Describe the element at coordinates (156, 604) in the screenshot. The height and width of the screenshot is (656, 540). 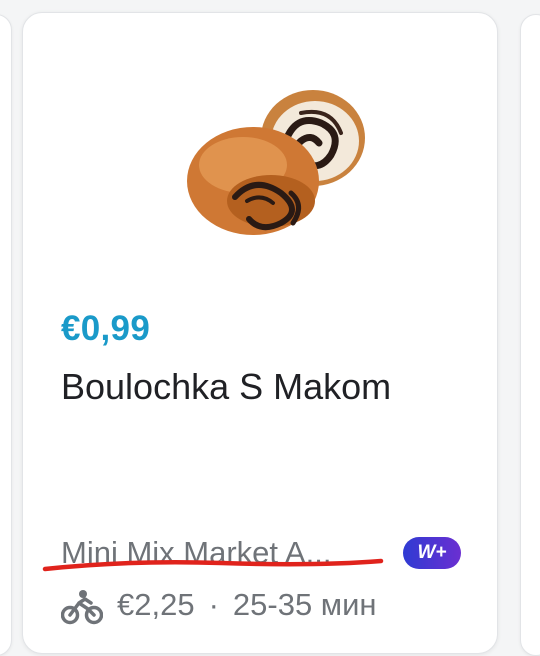
I see `delivery-fee: €2,25` at that location.